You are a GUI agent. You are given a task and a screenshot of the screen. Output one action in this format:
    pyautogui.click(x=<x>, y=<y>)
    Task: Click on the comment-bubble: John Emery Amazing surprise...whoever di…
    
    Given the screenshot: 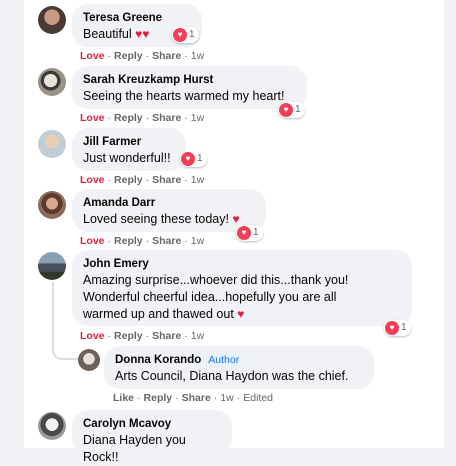 What is the action you would take?
    pyautogui.click(x=242, y=288)
    